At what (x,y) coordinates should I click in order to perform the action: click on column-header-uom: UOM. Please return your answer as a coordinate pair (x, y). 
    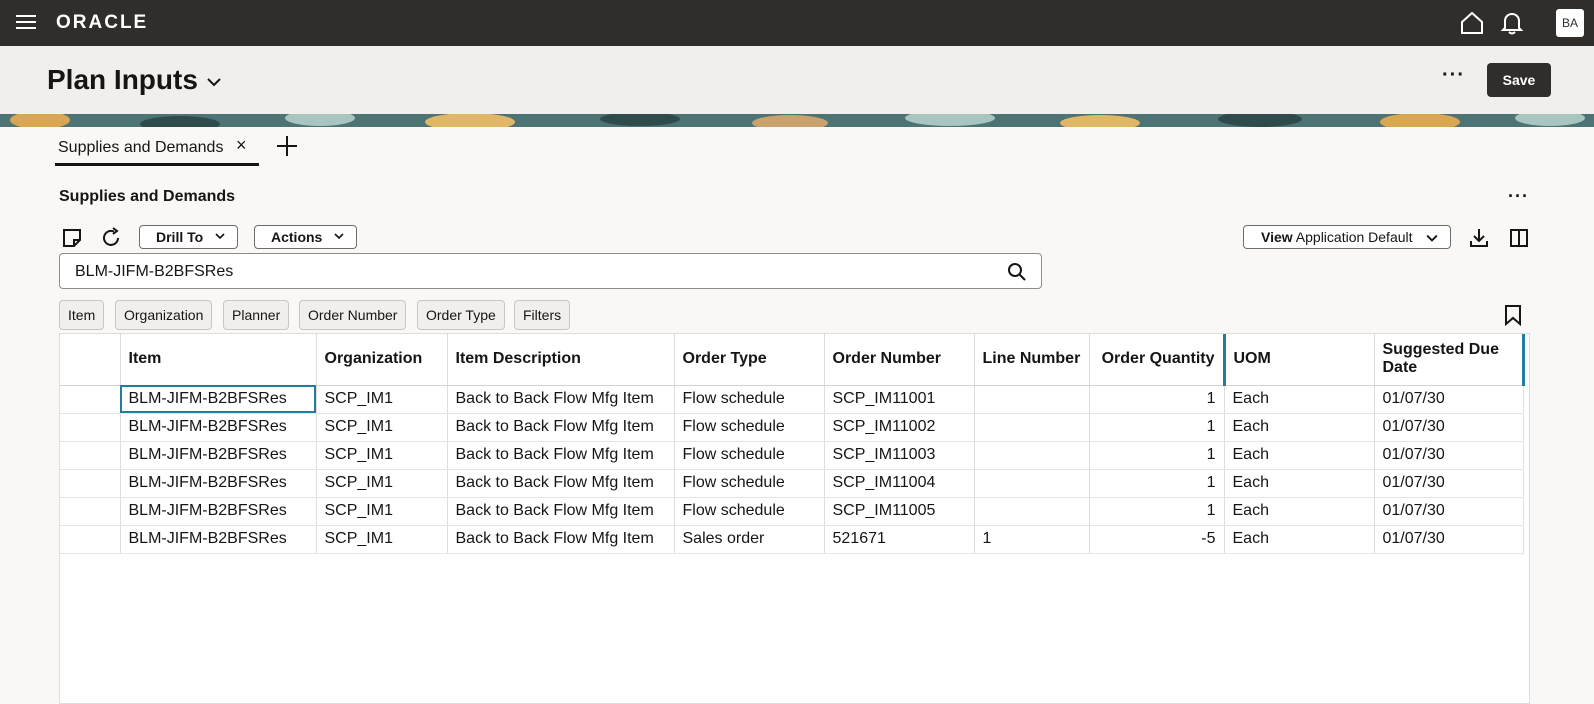
    Looking at the image, I should click on (1298, 360).